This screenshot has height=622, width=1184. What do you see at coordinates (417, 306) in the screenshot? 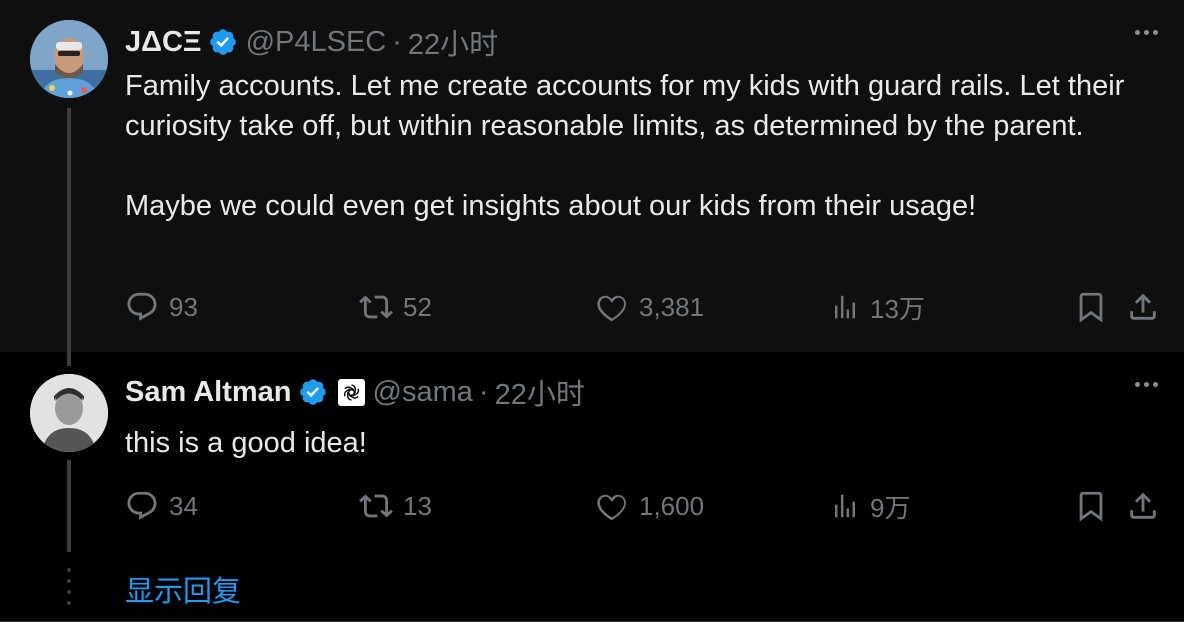
I see `repost-count: 52` at bounding box center [417, 306].